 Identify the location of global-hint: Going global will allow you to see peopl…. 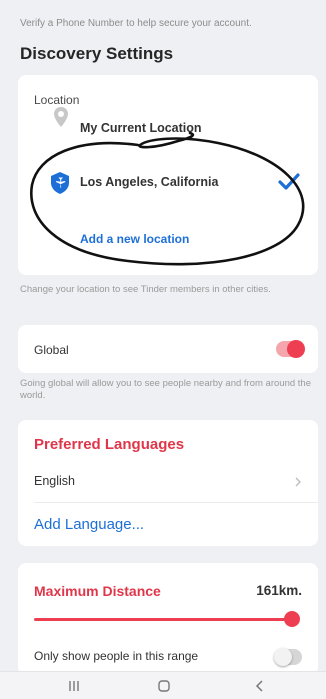
(165, 389).